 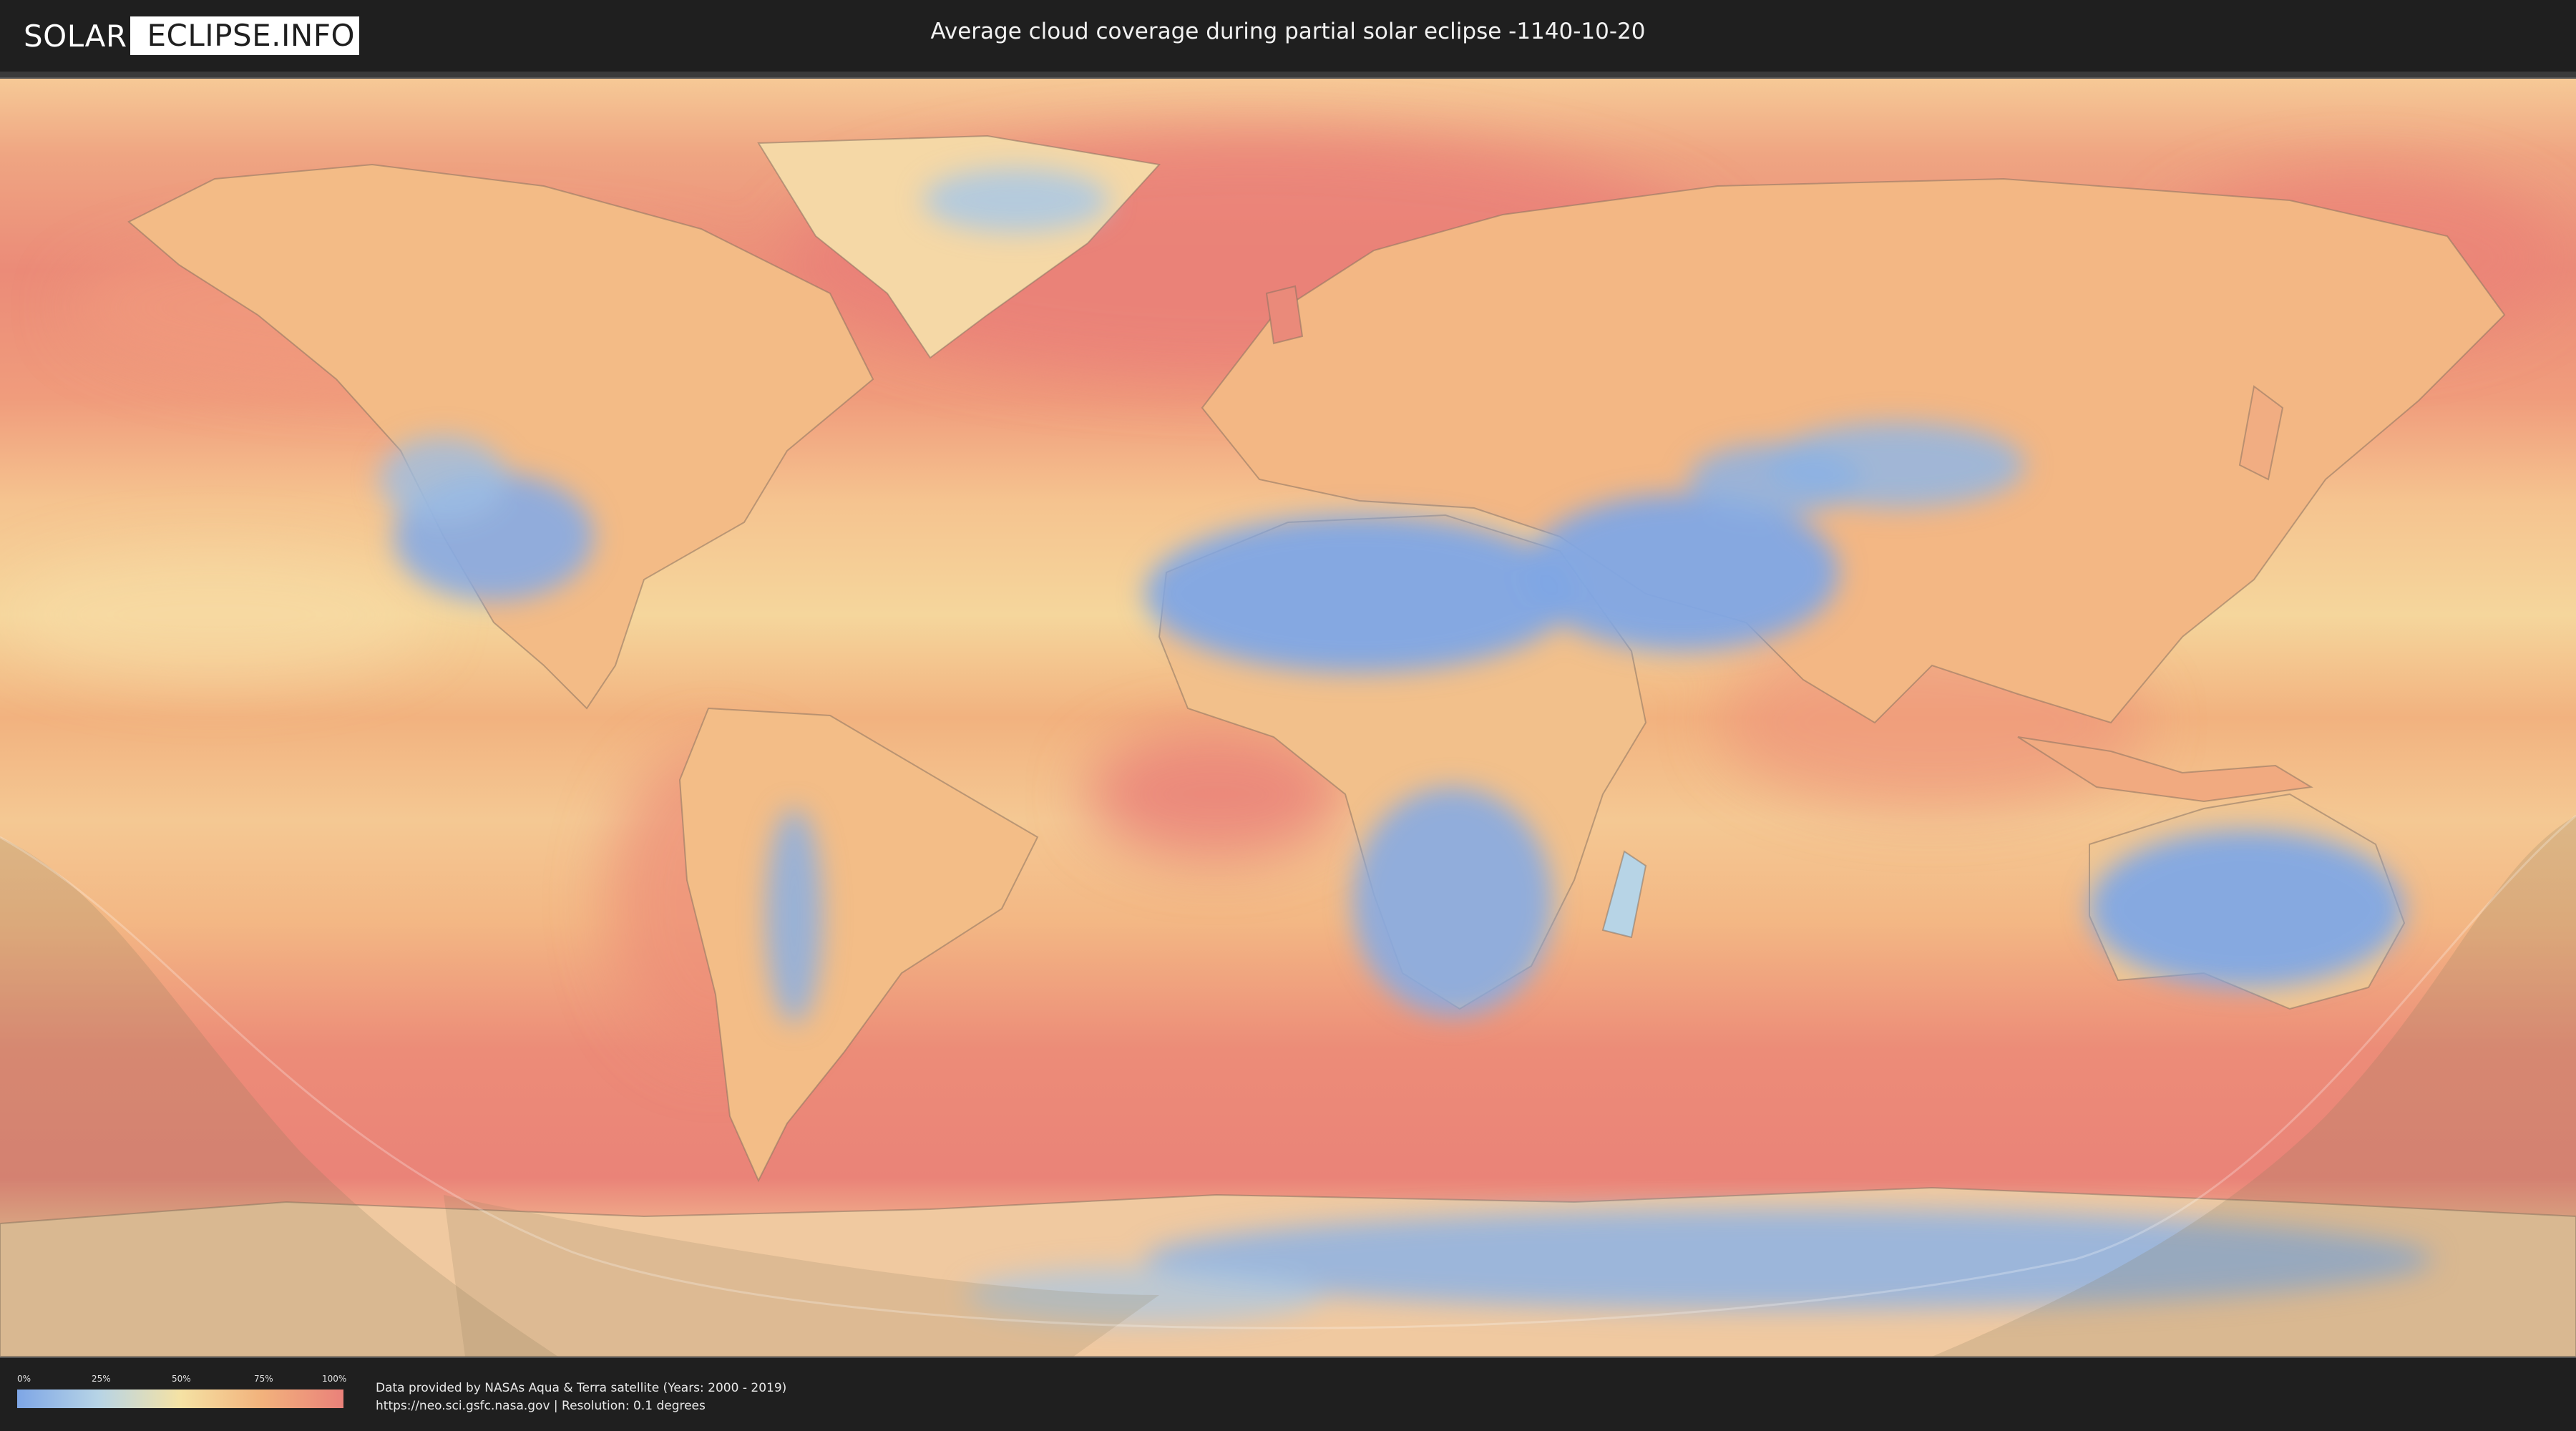 I want to click on legend-tick-0: 0%, so click(x=24, y=1379).